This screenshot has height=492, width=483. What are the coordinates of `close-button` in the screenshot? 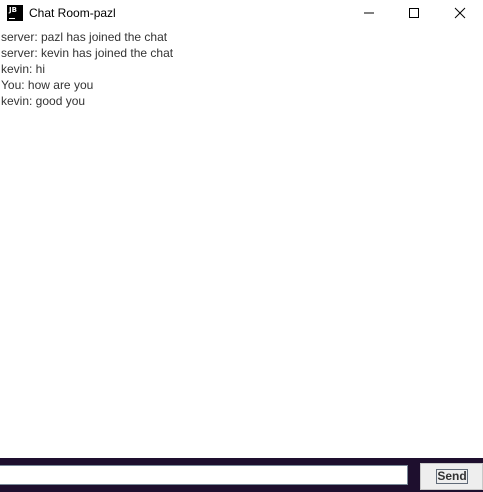 It's located at (460, 13).